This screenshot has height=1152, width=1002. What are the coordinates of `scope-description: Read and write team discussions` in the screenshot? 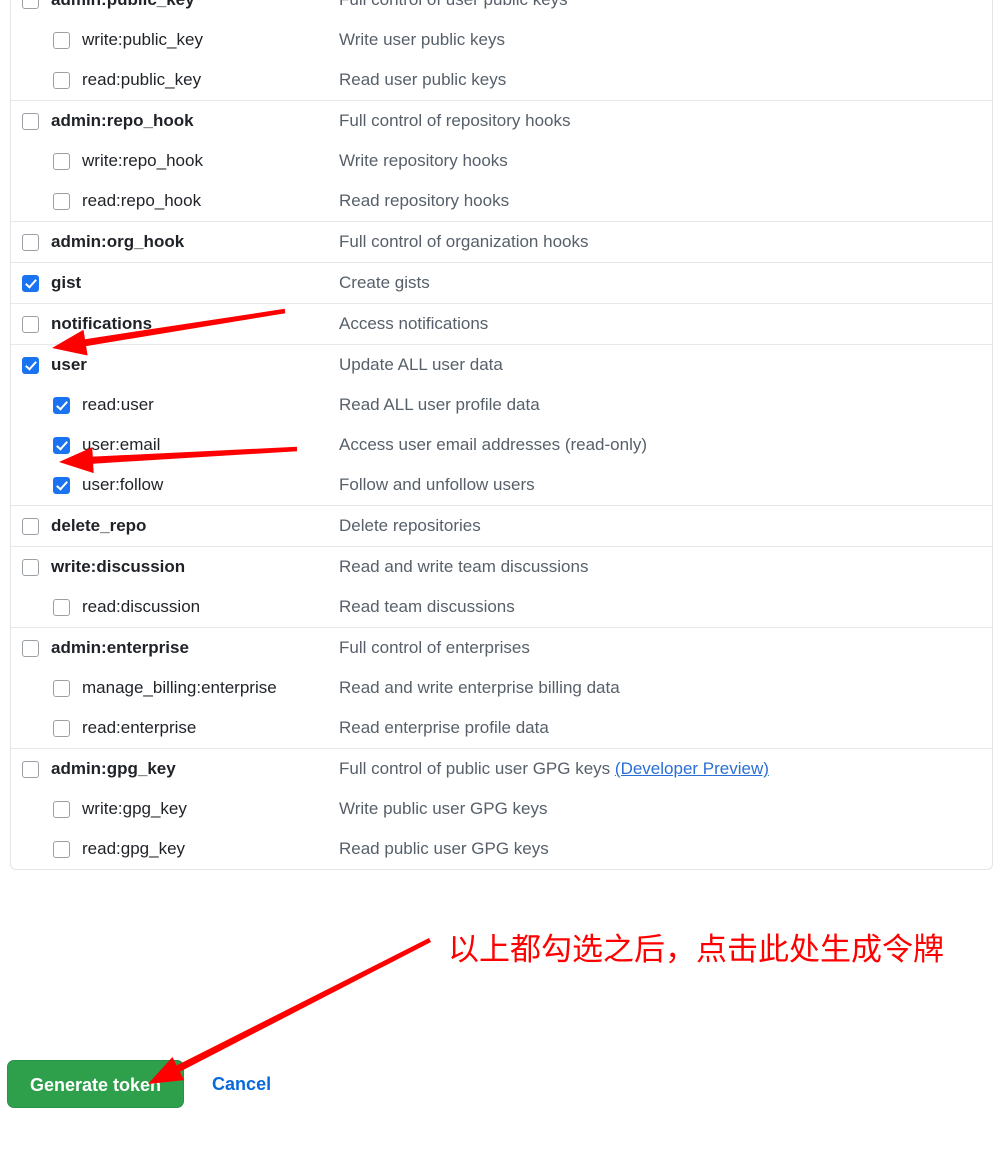 It's located at (463, 567).